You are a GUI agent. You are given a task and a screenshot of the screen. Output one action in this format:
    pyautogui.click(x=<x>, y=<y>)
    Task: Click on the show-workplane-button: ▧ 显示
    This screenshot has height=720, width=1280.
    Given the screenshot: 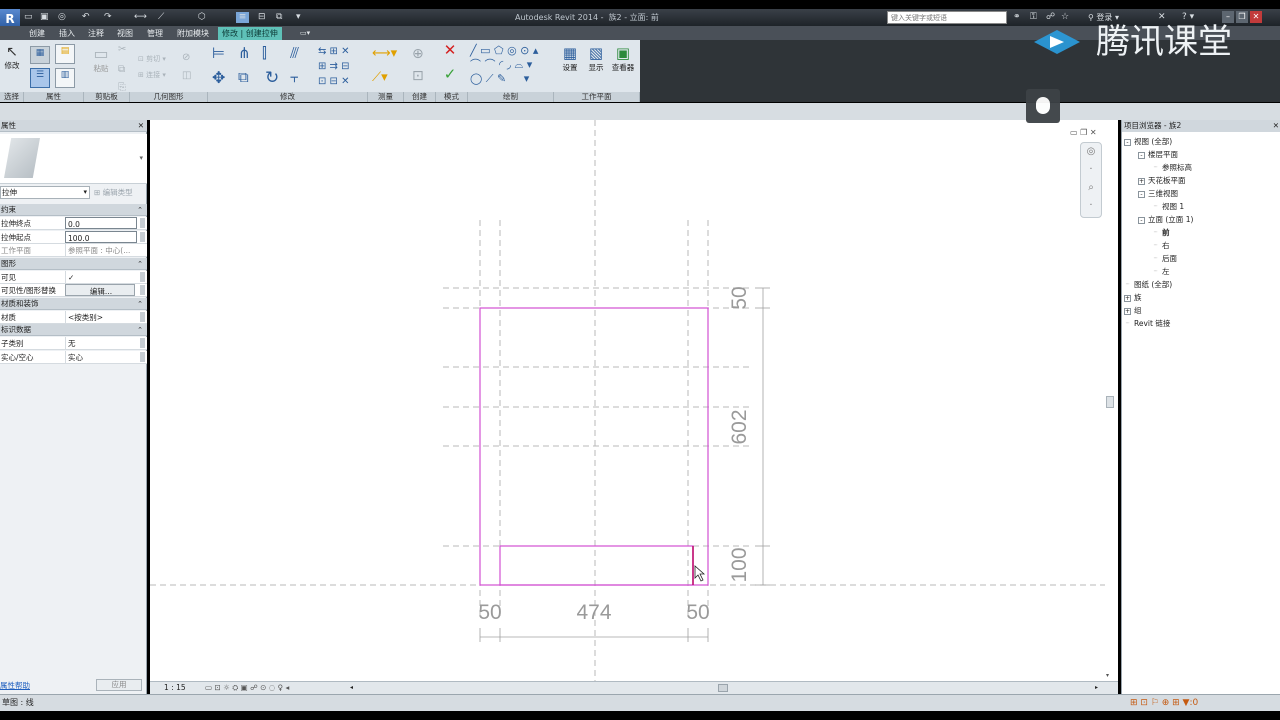 What is the action you would take?
    pyautogui.click(x=596, y=58)
    